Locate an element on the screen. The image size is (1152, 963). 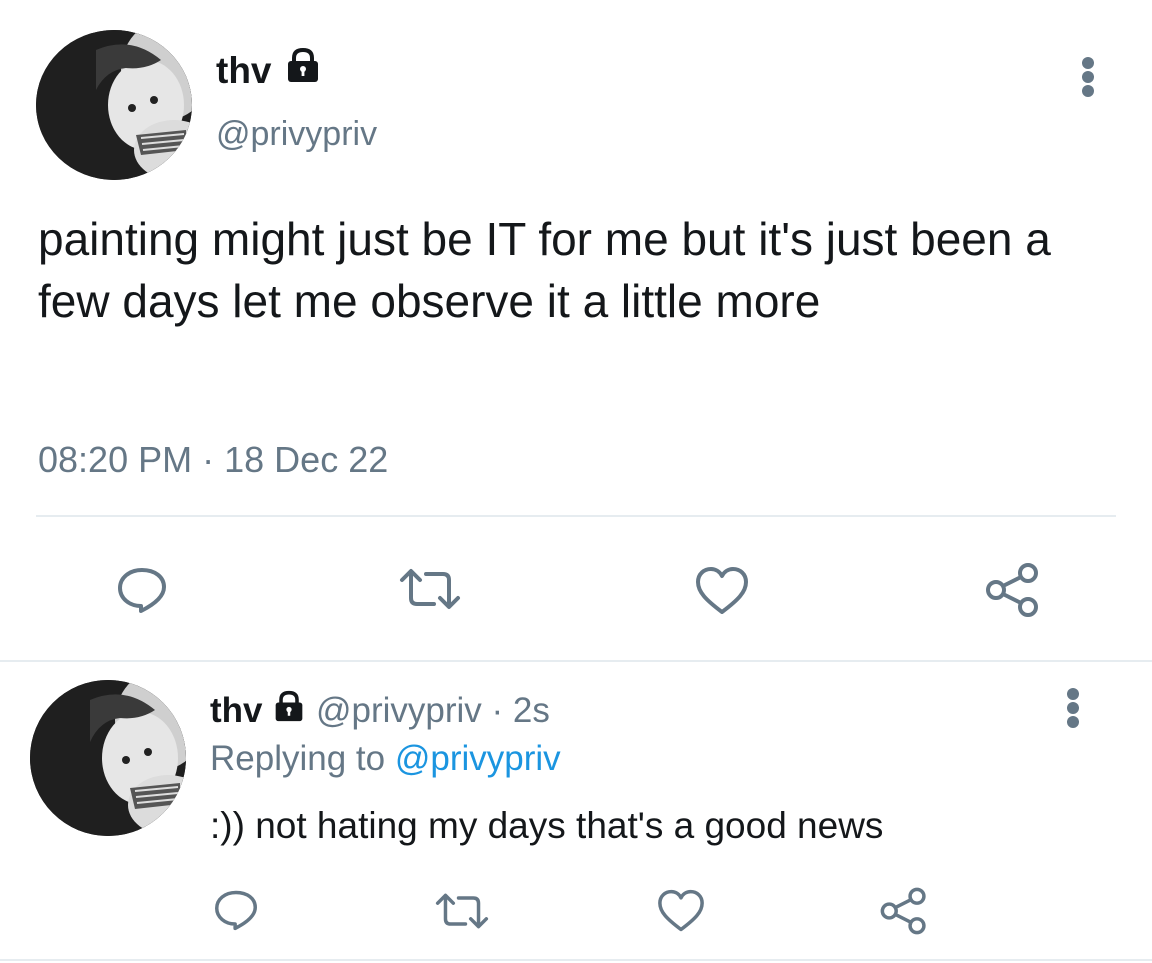
reply-age: · 2s is located at coordinates (520, 710).